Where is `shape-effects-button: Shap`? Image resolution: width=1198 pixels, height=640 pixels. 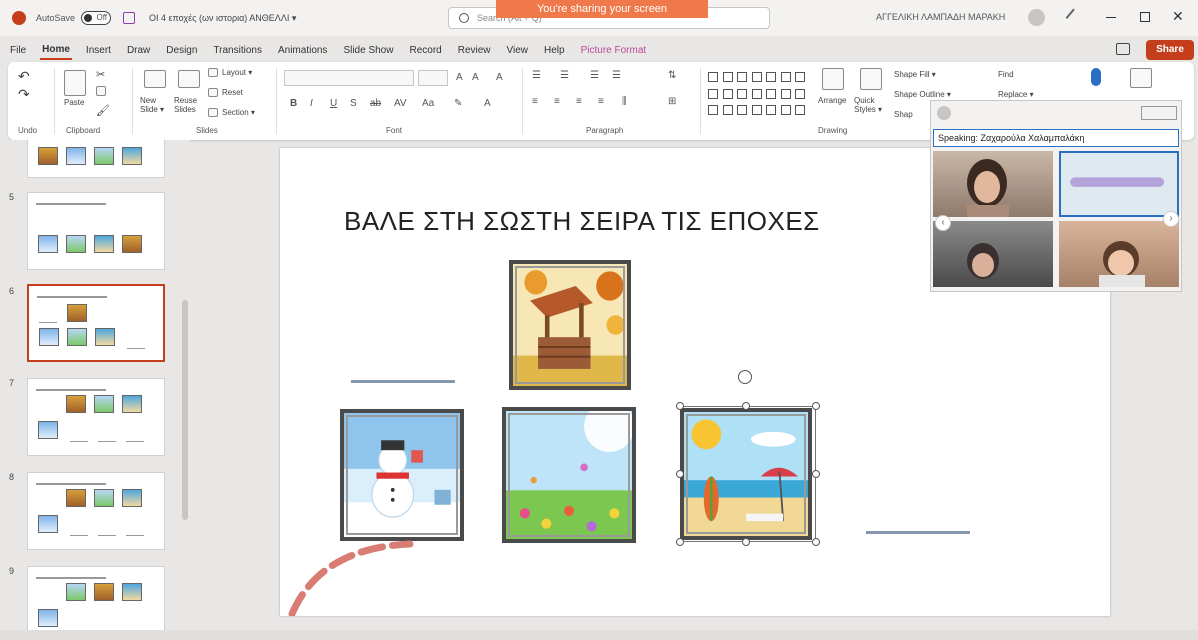
shape-effects-button: Shap is located at coordinates (903, 114).